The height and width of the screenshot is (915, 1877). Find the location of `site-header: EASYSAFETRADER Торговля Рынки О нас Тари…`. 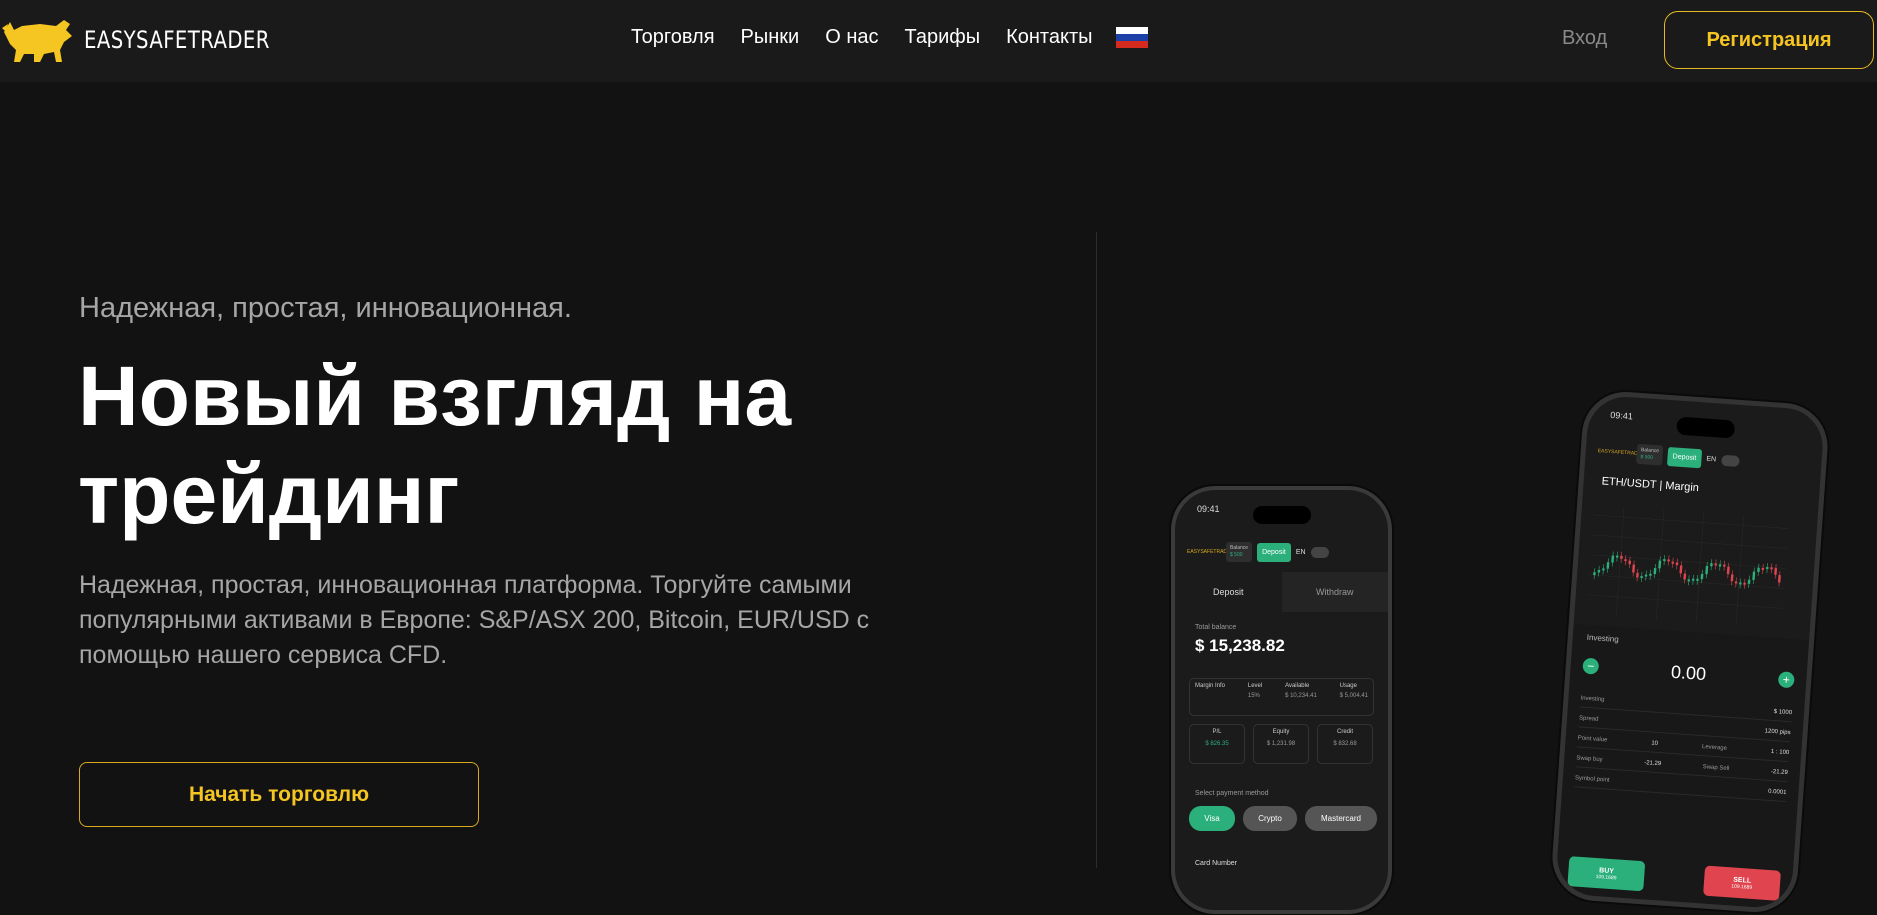

site-header: EASYSAFETRADER Торговля Рынки О нас Тари… is located at coordinates (938, 41).